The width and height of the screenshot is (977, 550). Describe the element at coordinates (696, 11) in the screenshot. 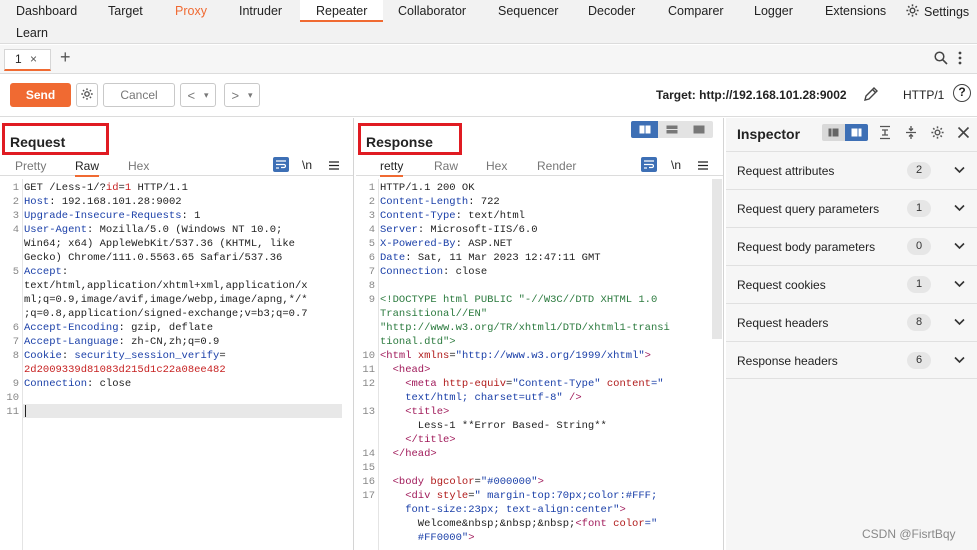

I see `menu-tab-comparer: Comparer` at that location.